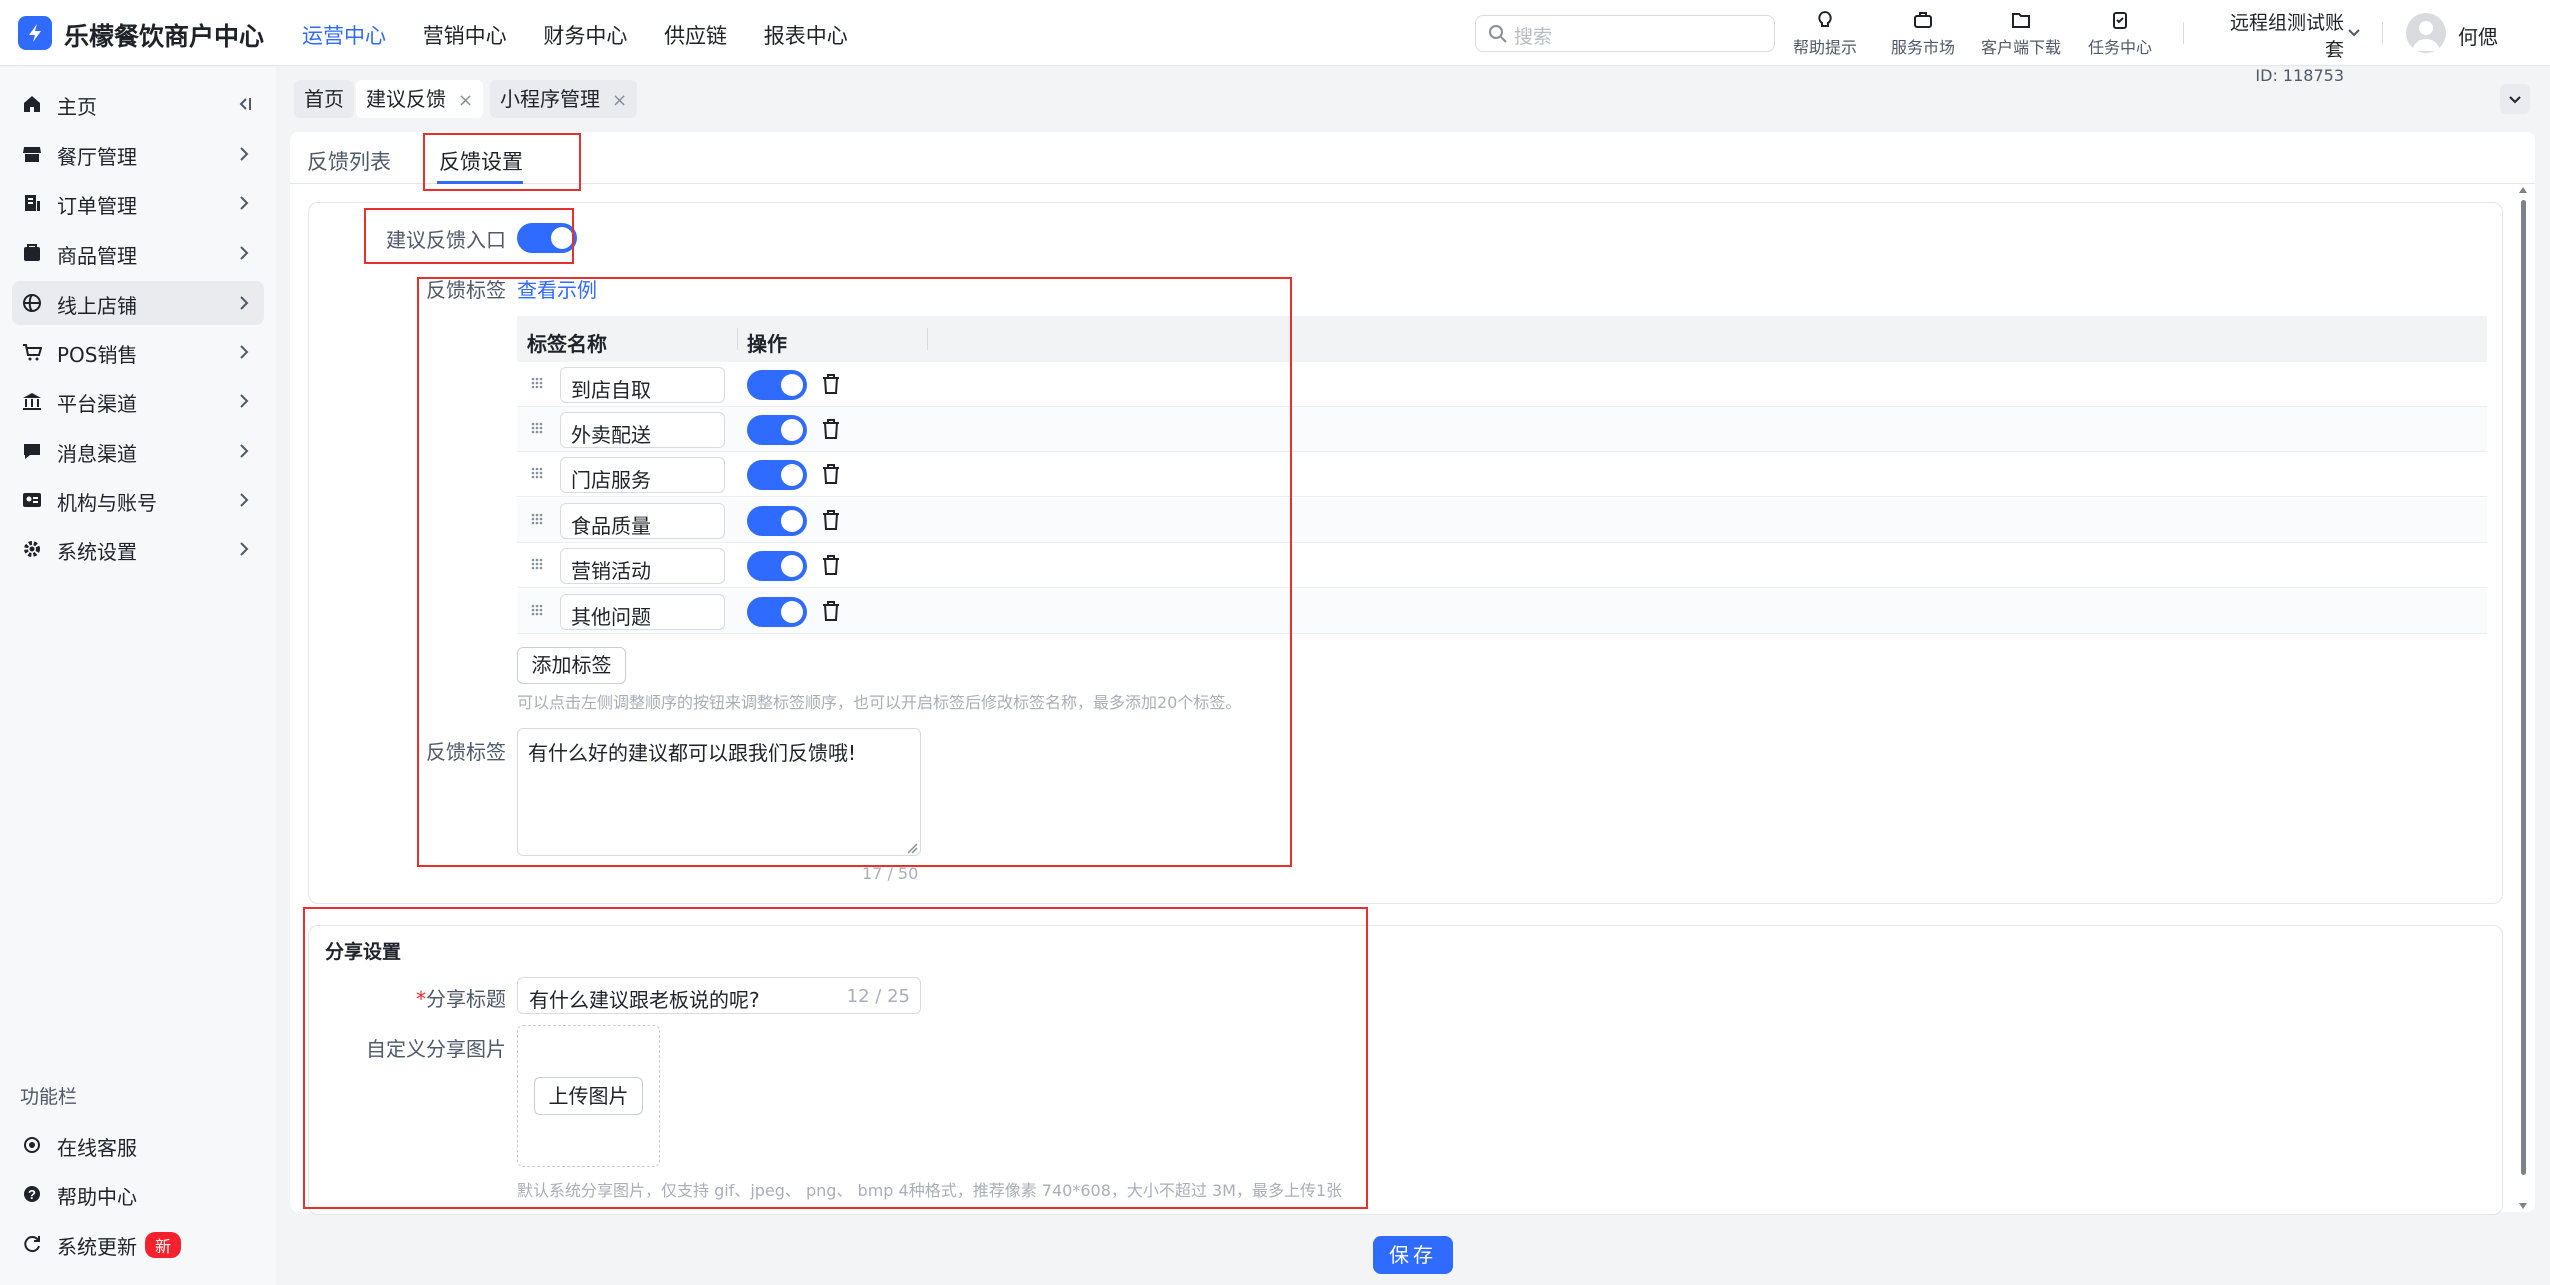 The image size is (2550, 1285). I want to click on top-nav: 运营中心 营销中心 财务中心 供应链 报表中心, so click(590, 35).